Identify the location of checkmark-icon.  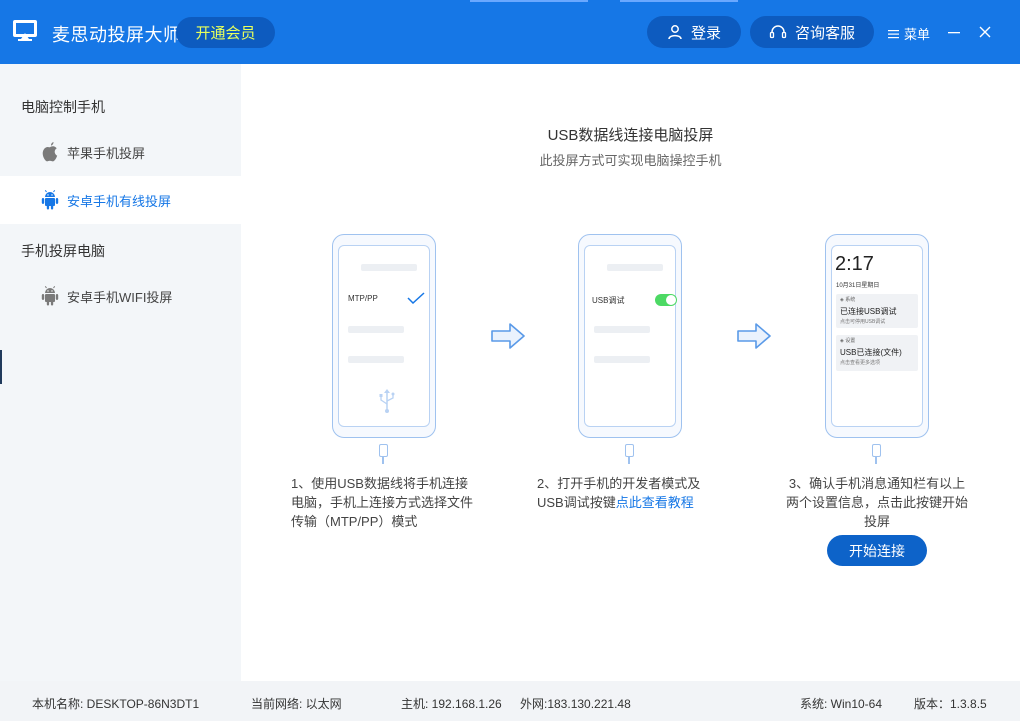
(416, 298).